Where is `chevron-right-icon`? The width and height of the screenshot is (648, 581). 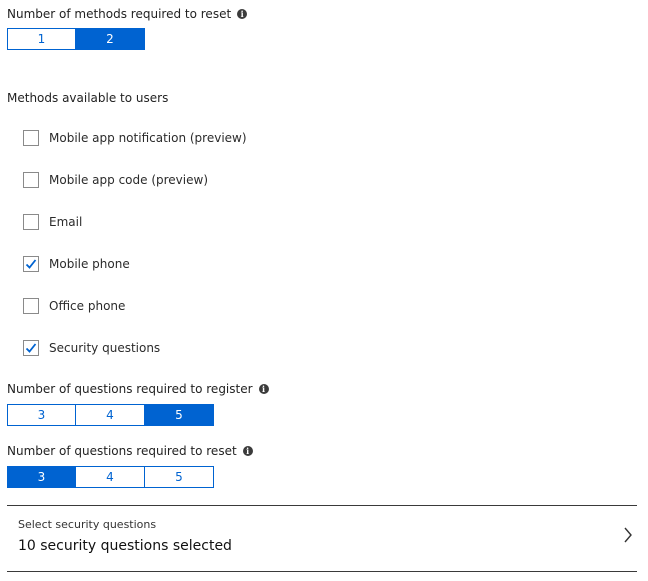
chevron-right-icon is located at coordinates (628, 535).